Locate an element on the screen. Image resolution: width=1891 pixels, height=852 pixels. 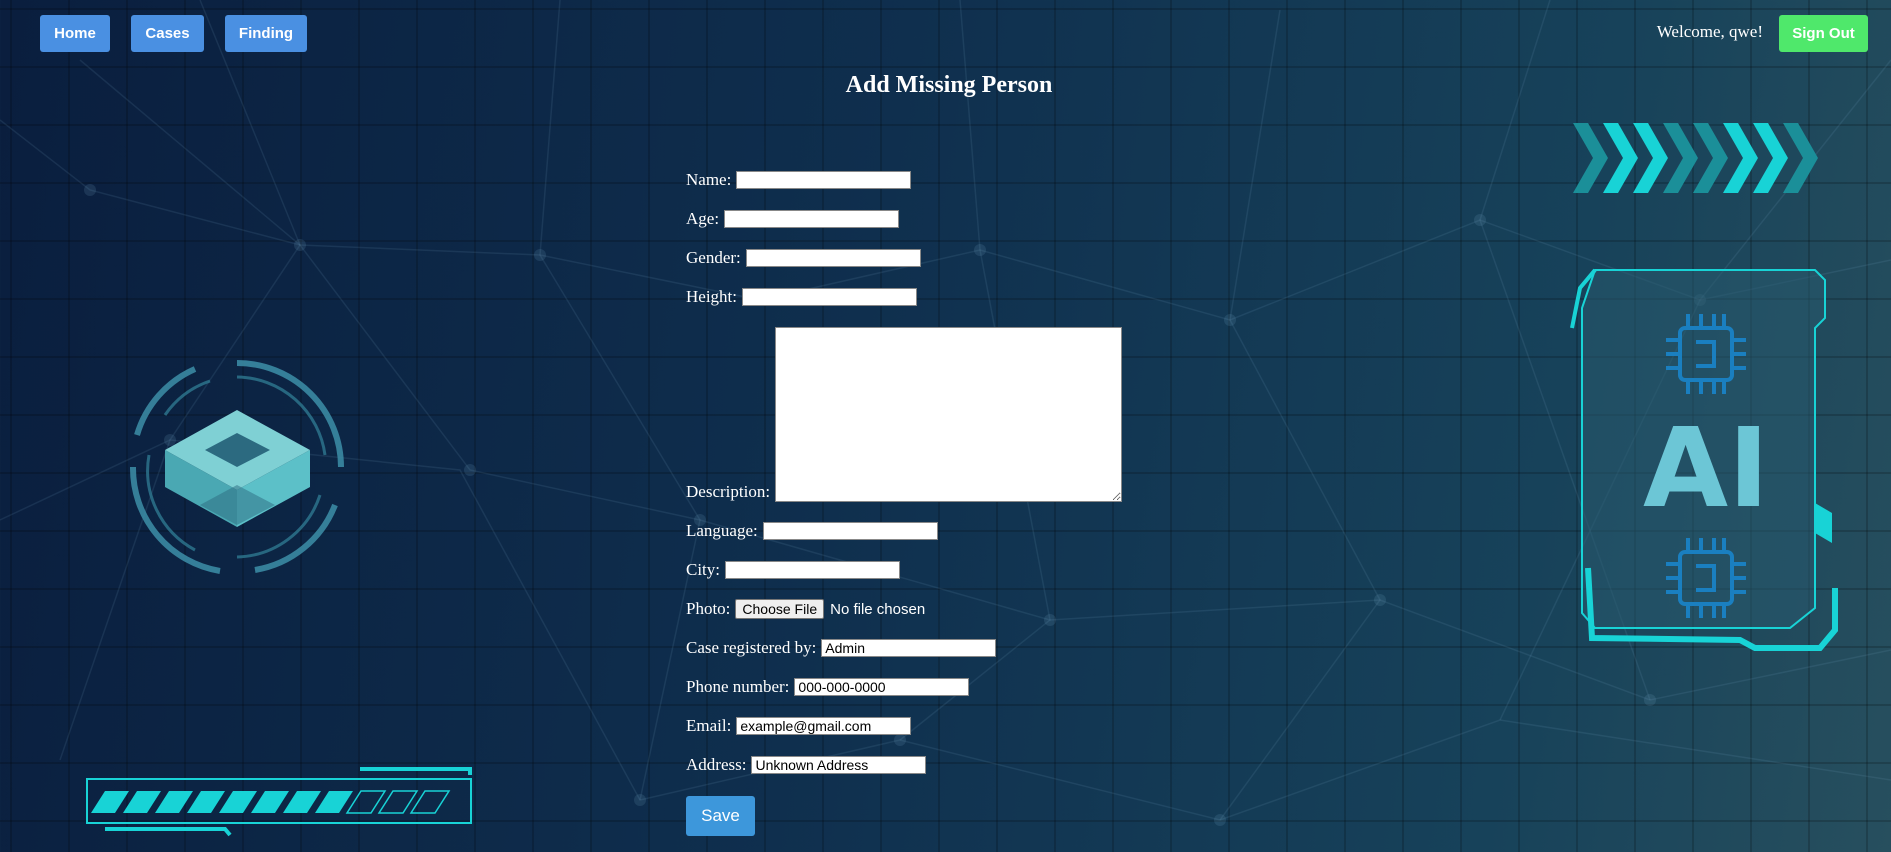
email-label: Email: is located at coordinates (709, 725).